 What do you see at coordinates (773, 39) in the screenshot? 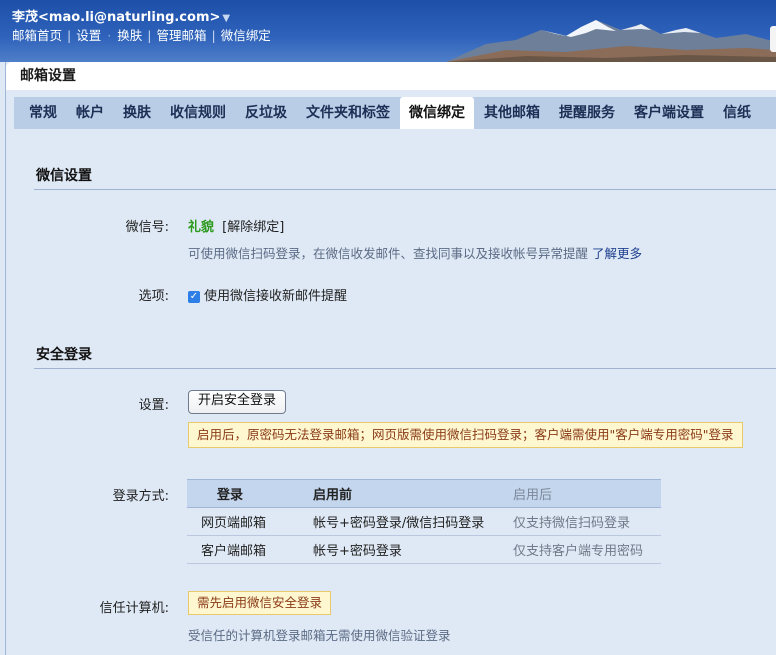
I see `search-box-edge` at bounding box center [773, 39].